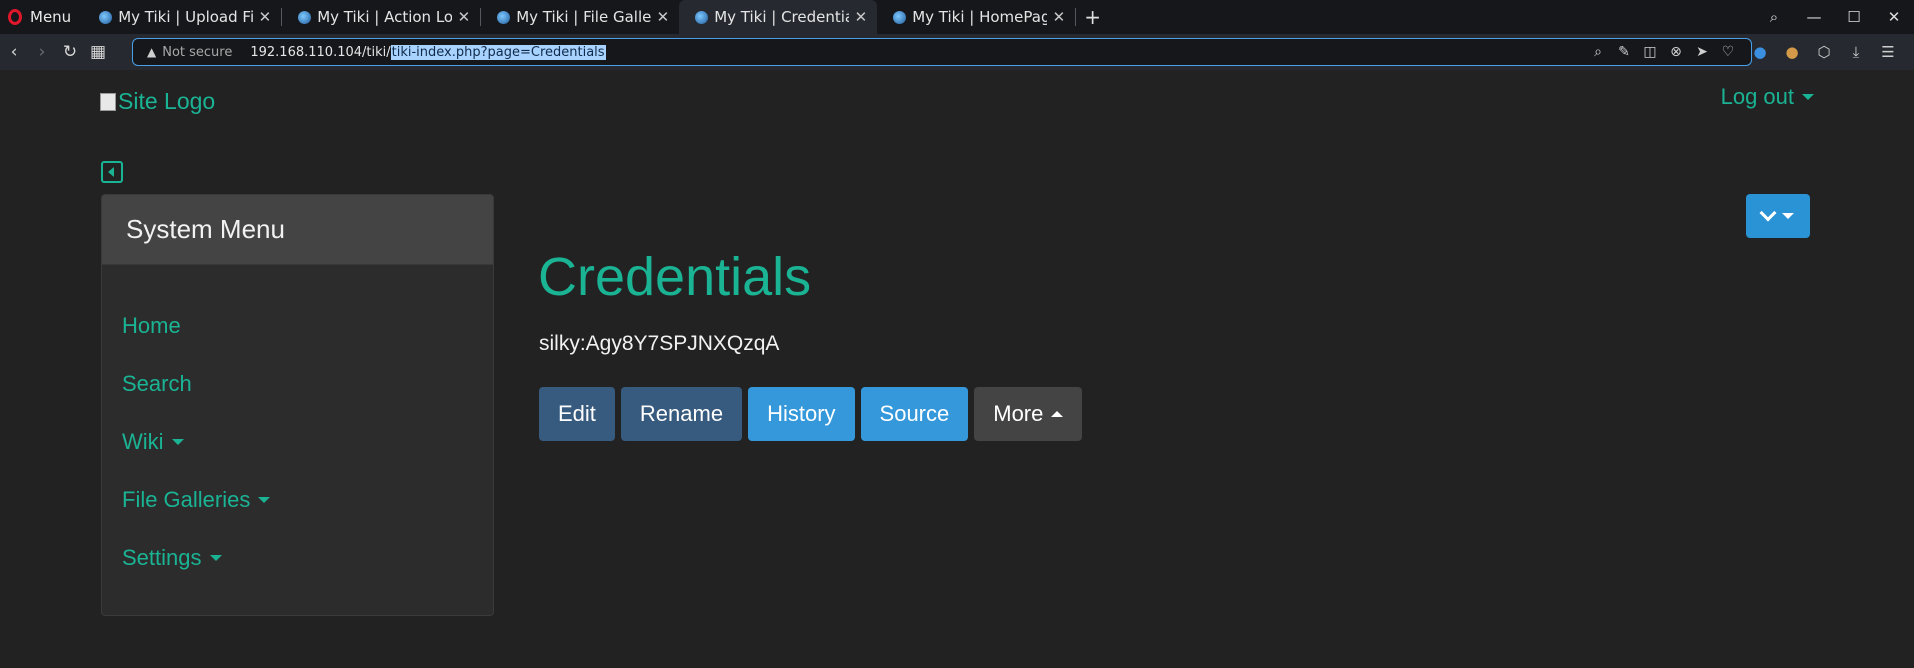  I want to click on tab-title: My Tiki | Upload File, so click(185, 17).